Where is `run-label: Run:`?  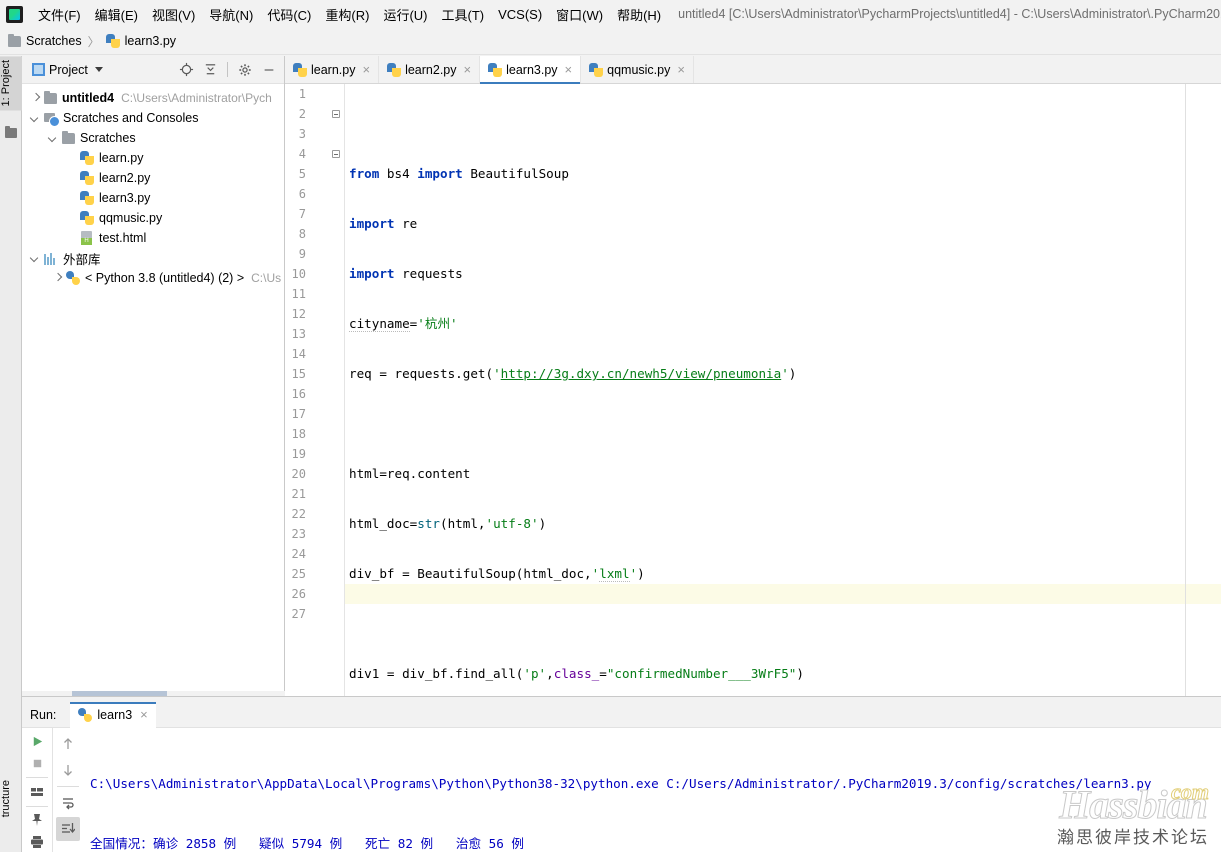
run-label: Run: is located at coordinates (43, 714).